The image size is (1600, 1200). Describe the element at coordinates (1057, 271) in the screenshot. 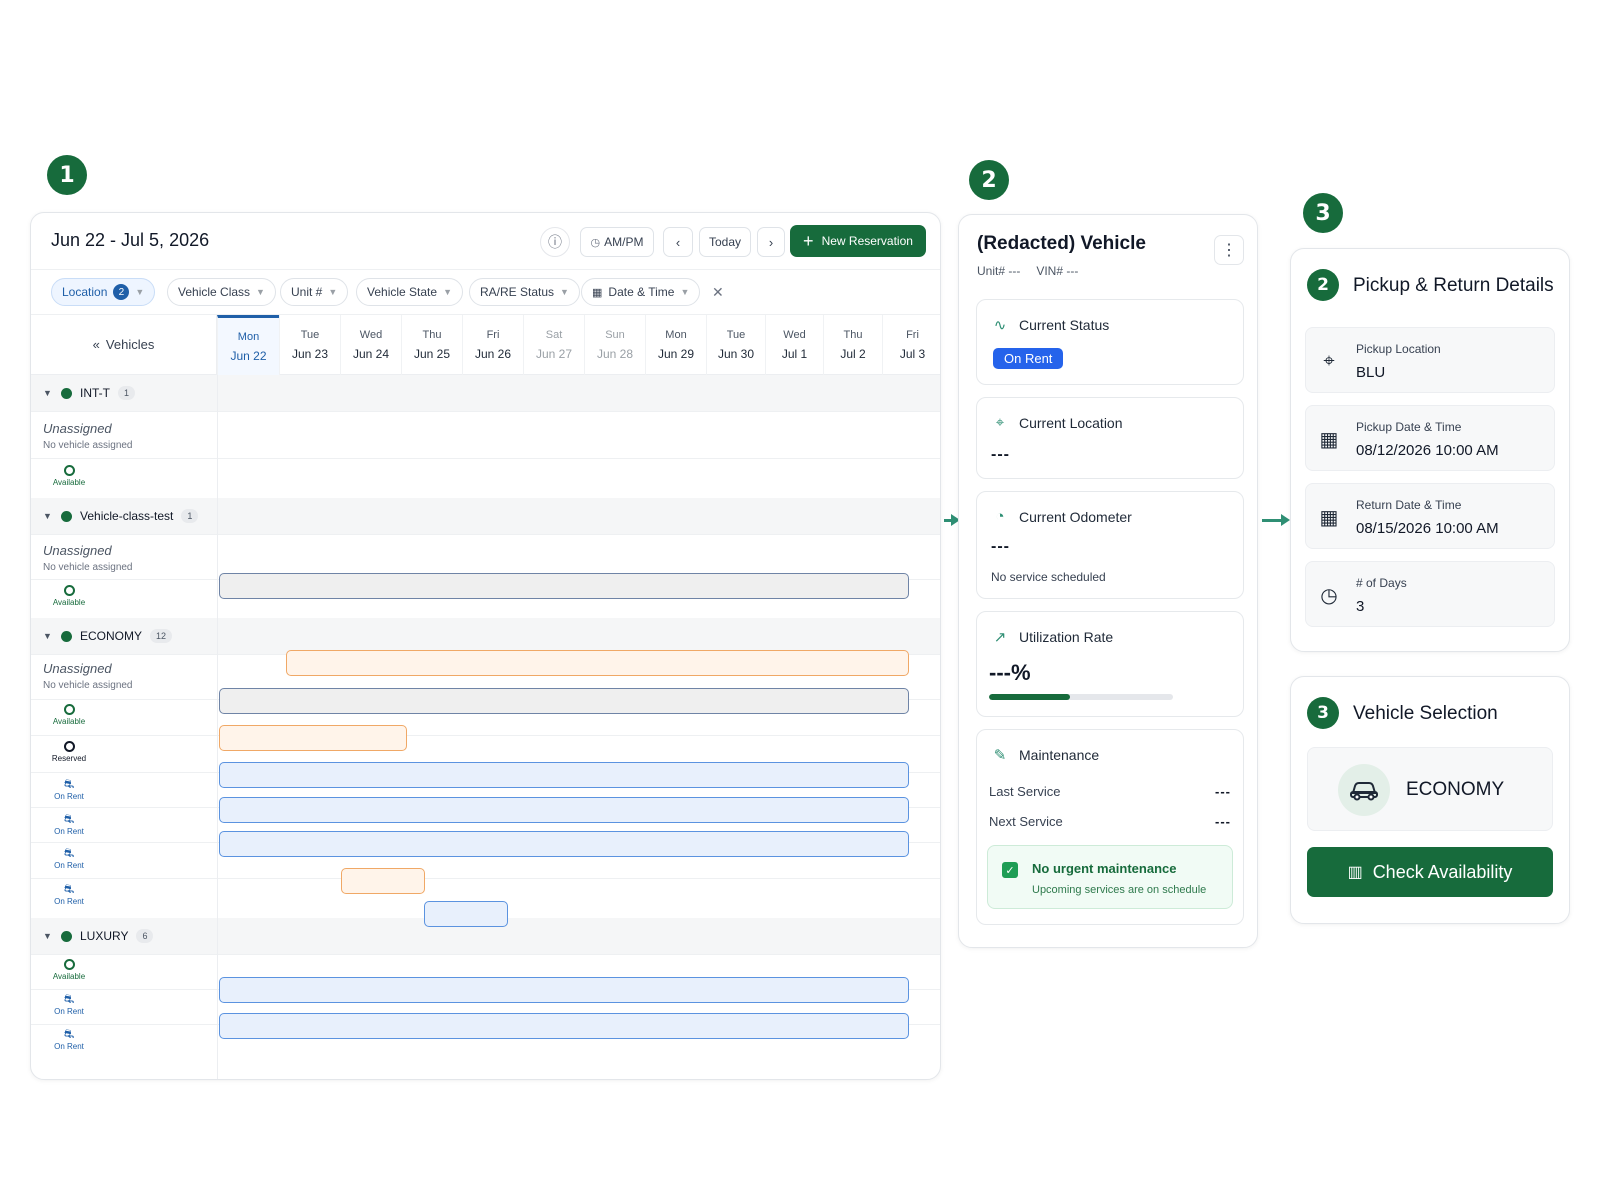

I see `vehicle-vin: VIN# ---` at that location.